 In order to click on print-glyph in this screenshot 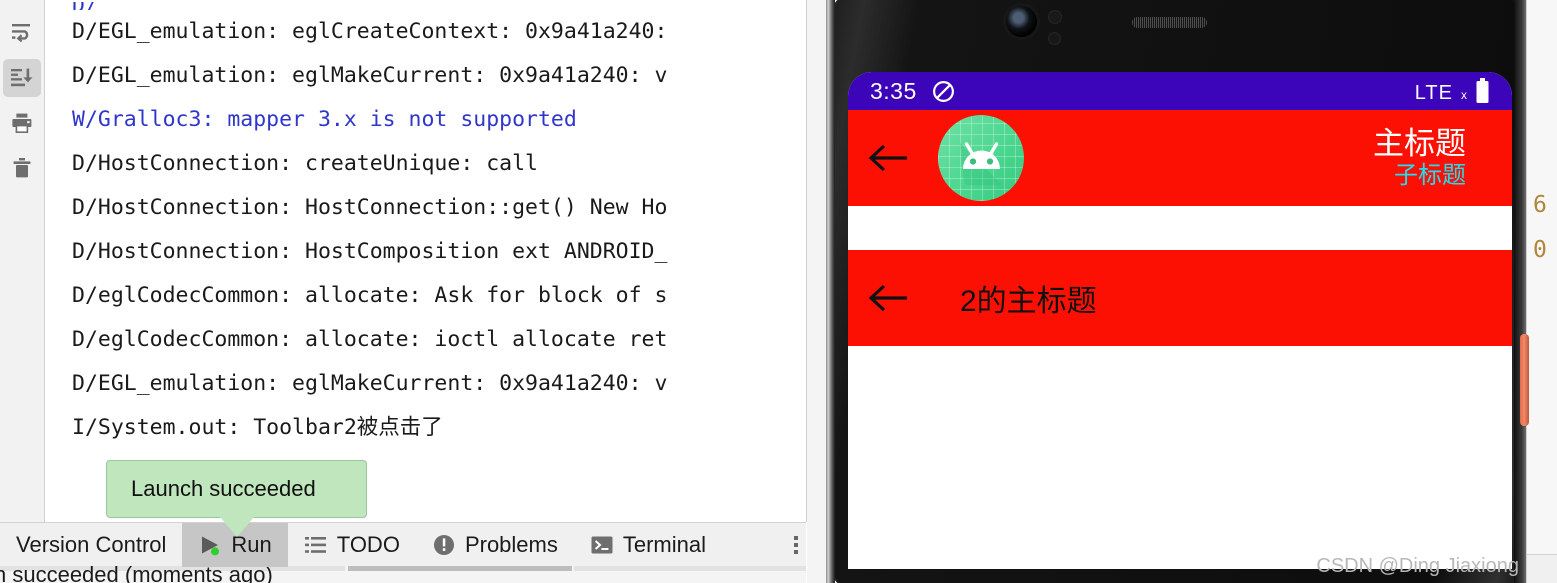, I will do `click(22, 123)`.